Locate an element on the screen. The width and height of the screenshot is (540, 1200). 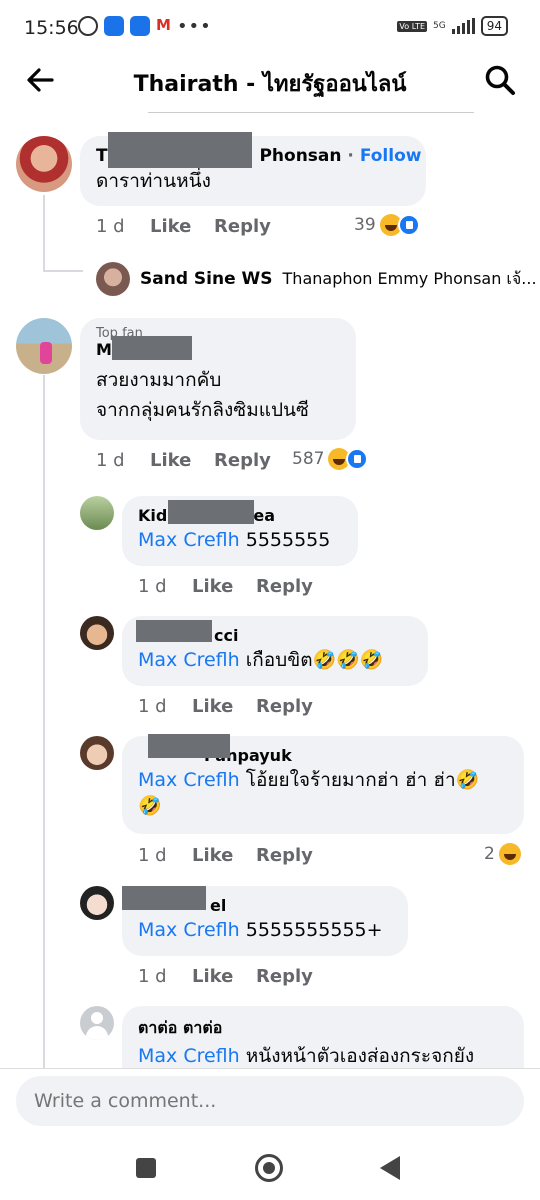
reply-author-end: cci is located at coordinates (226, 635).